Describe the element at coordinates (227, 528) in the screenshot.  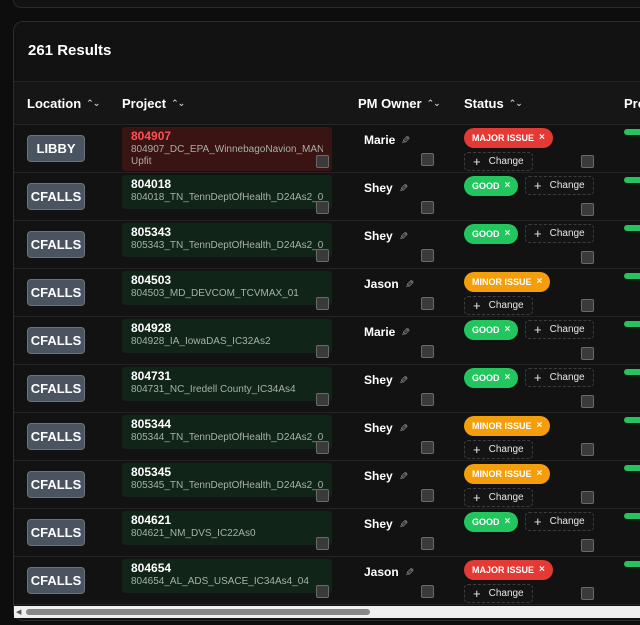
I see `project-cell: 804621 804621_NM_DVS_IC22As0` at that location.